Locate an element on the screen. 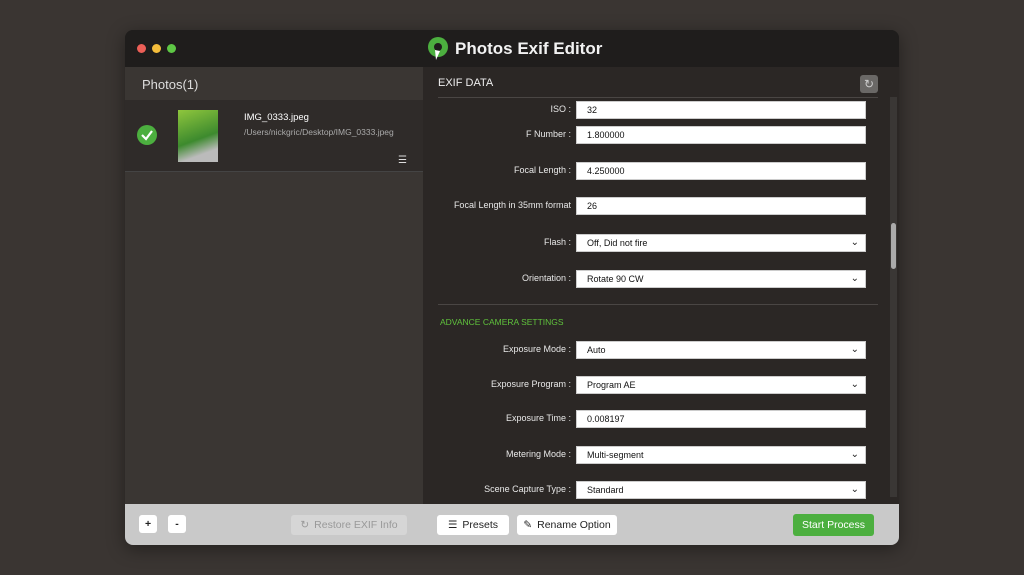 Image resolution: width=1024 pixels, height=575 pixels. field-label: Exposure Mode : is located at coordinates (536, 349).